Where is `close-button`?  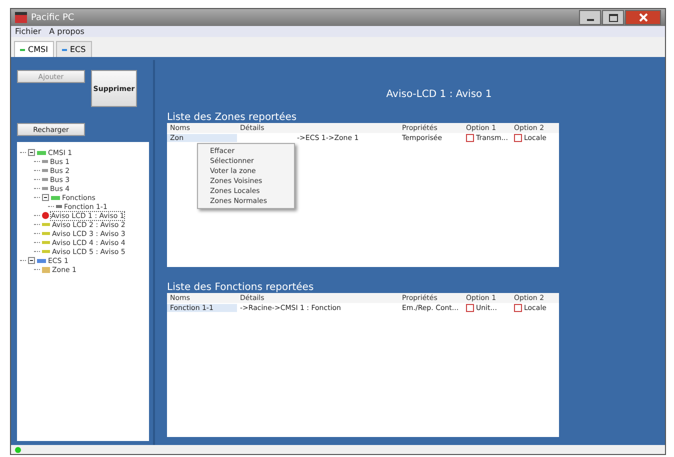 close-button is located at coordinates (643, 17).